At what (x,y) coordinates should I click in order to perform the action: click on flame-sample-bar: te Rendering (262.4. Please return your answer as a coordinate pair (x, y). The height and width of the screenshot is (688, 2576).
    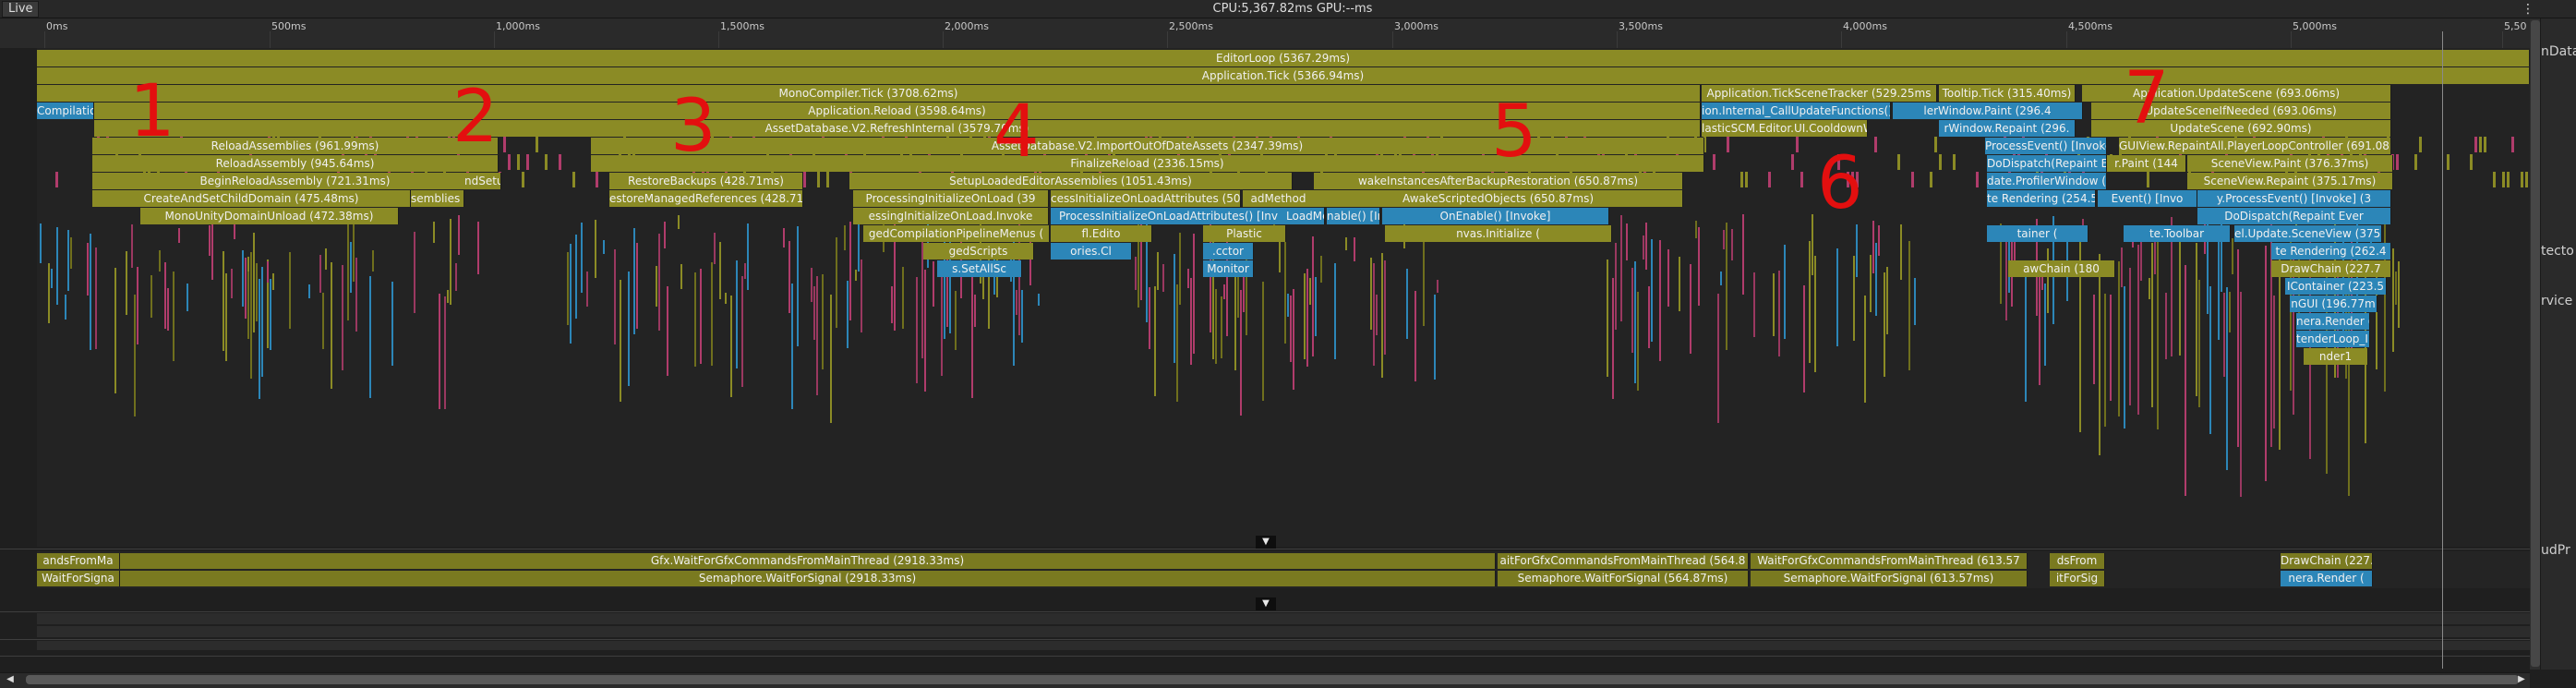
    Looking at the image, I should click on (2331, 252).